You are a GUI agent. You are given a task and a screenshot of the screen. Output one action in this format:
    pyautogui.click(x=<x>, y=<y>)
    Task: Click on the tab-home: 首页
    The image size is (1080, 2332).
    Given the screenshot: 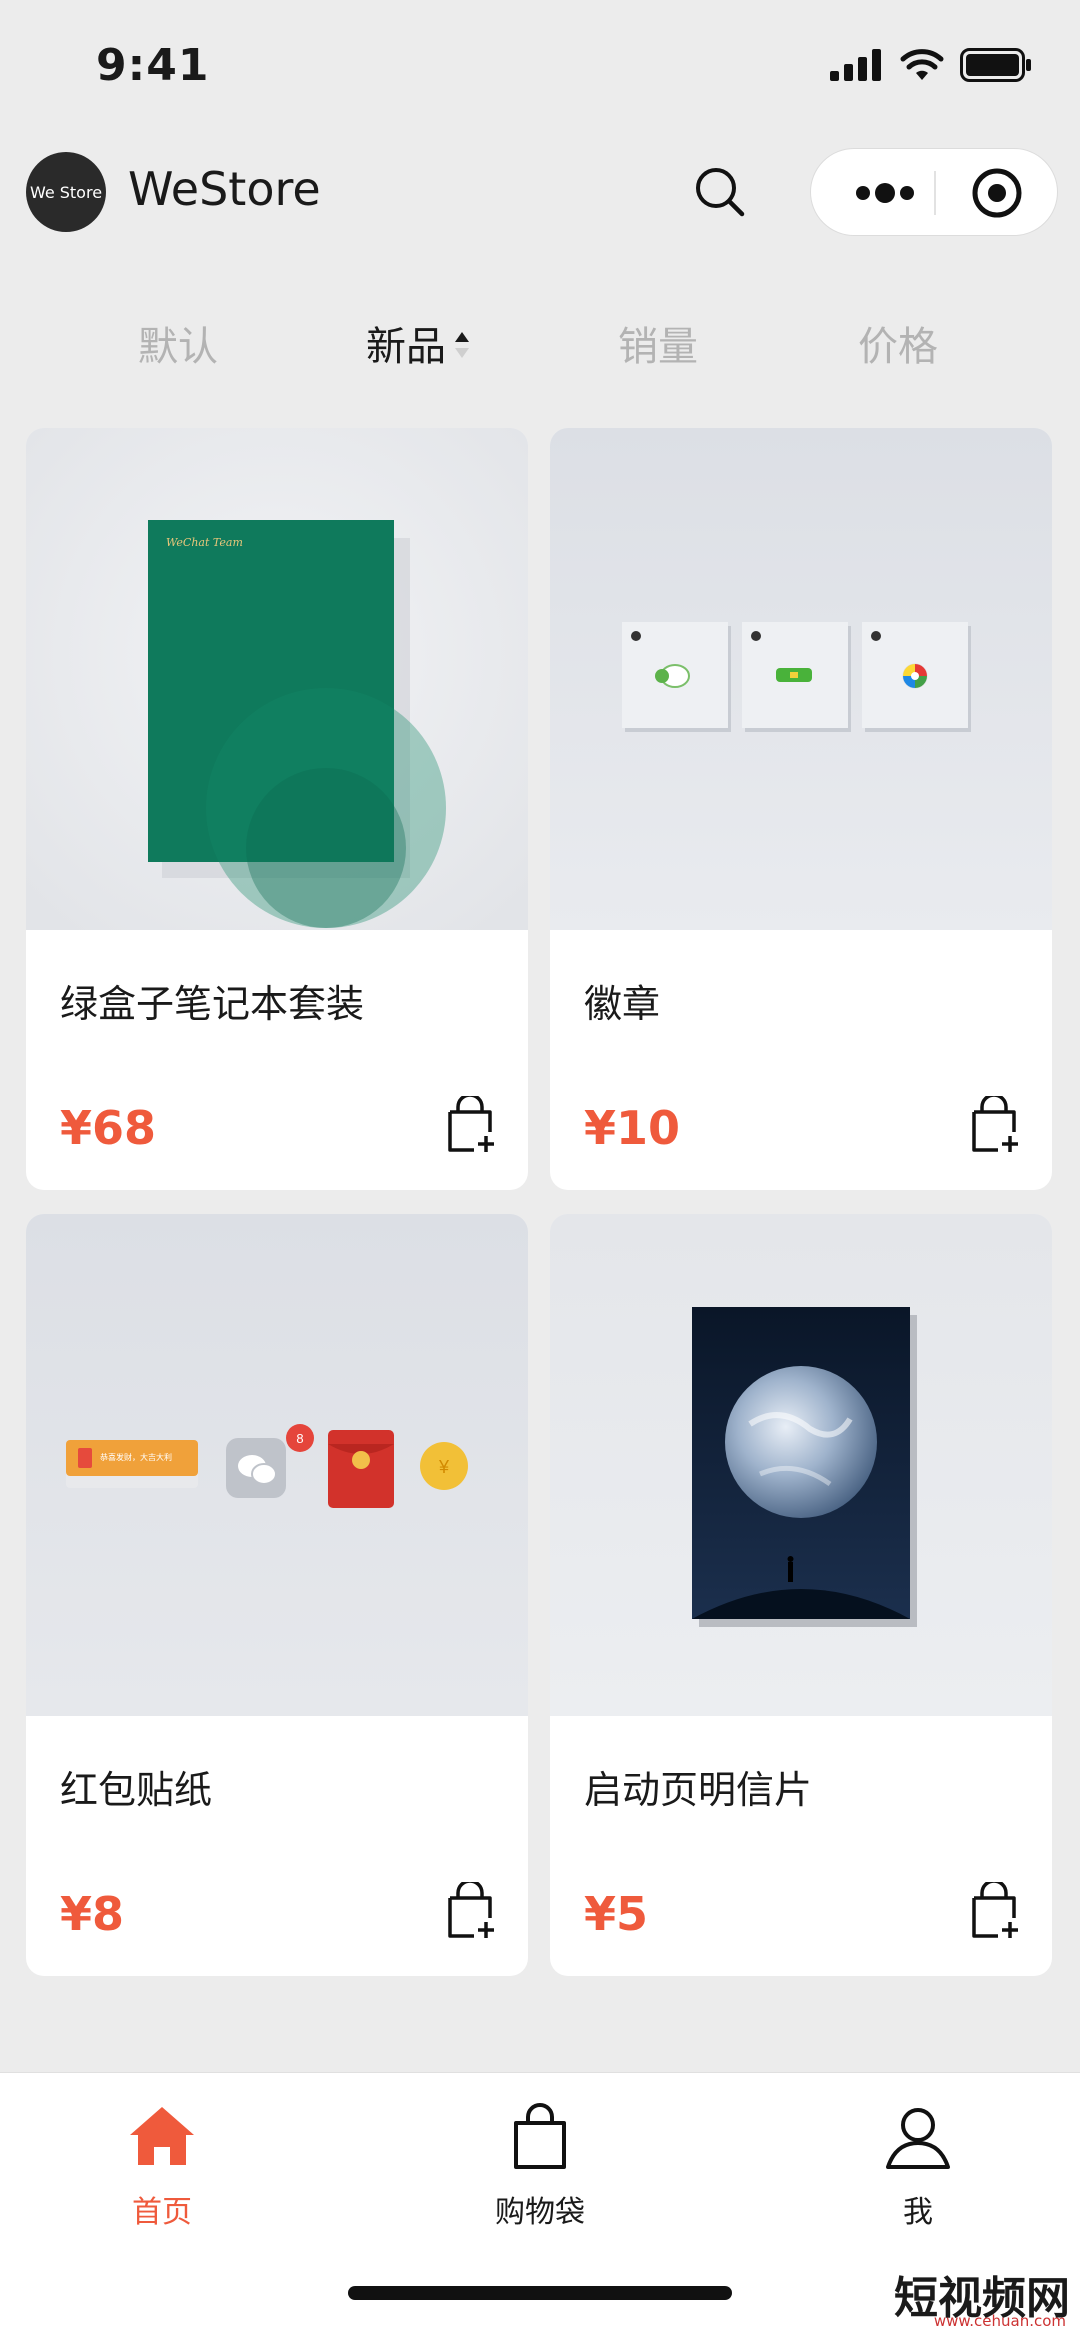 What is the action you would take?
    pyautogui.click(x=162, y=2166)
    